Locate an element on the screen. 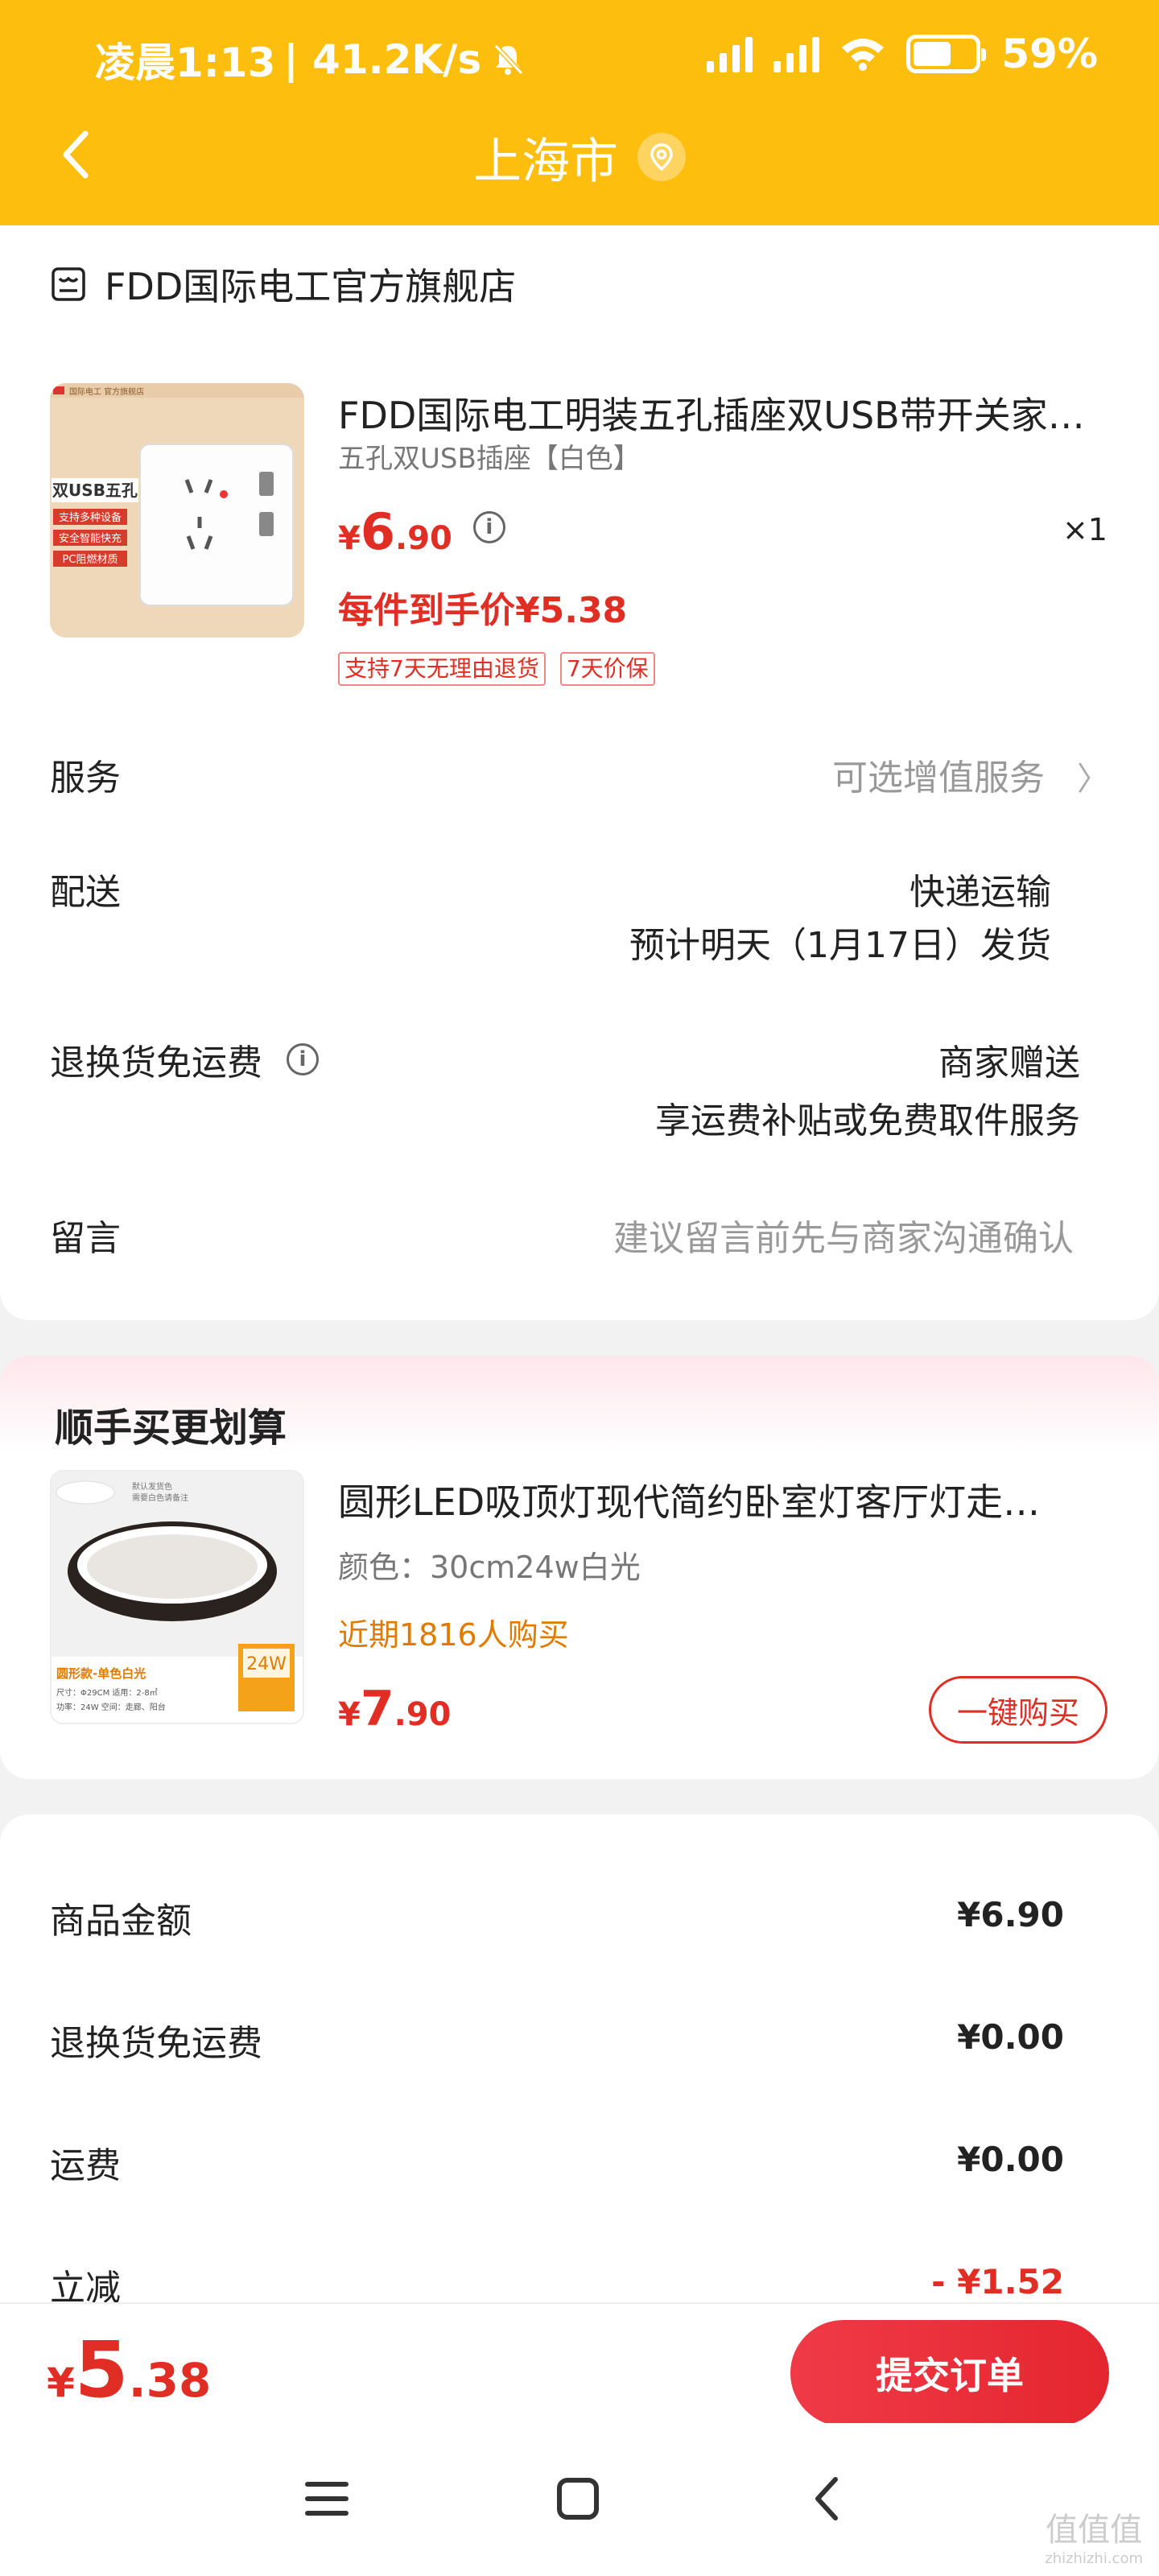 The height and width of the screenshot is (2576, 1159). watermark: 值值值 zhizhizhi.com is located at coordinates (1094, 2535).